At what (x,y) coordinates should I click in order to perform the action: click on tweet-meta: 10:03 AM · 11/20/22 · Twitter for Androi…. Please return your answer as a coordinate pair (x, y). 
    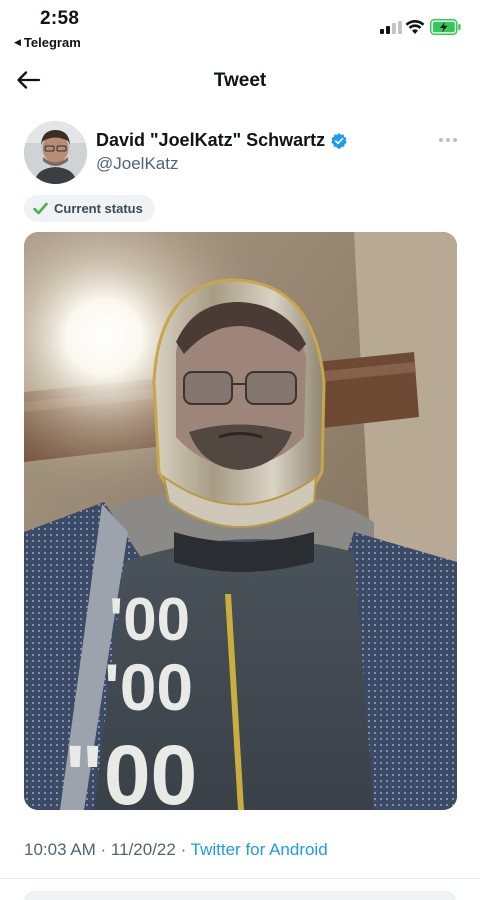
    Looking at the image, I should click on (176, 850).